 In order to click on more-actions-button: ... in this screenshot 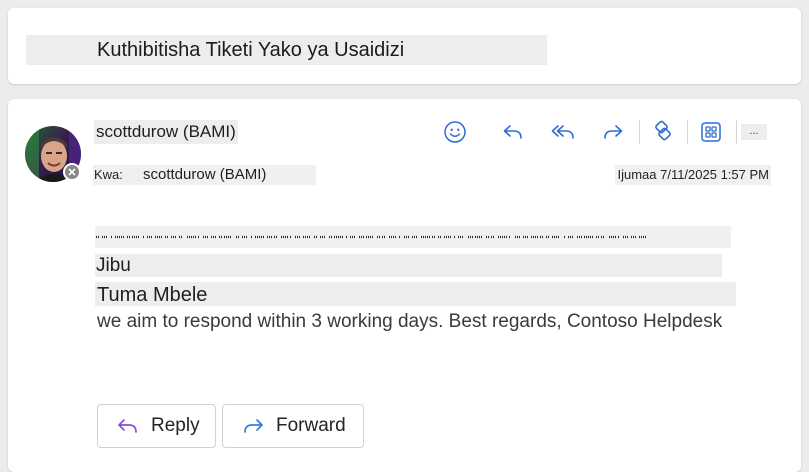, I will do `click(754, 132)`.